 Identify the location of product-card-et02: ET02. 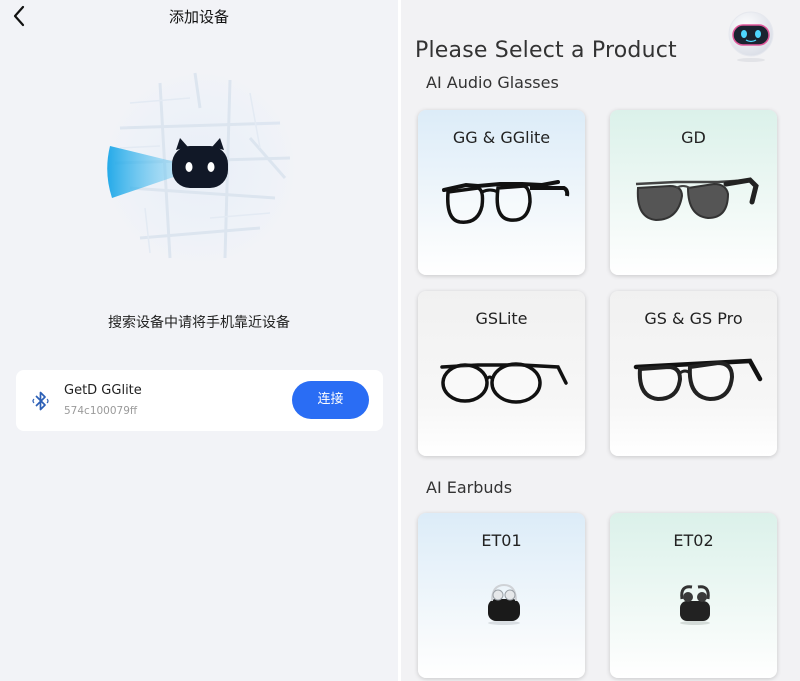
(693, 595).